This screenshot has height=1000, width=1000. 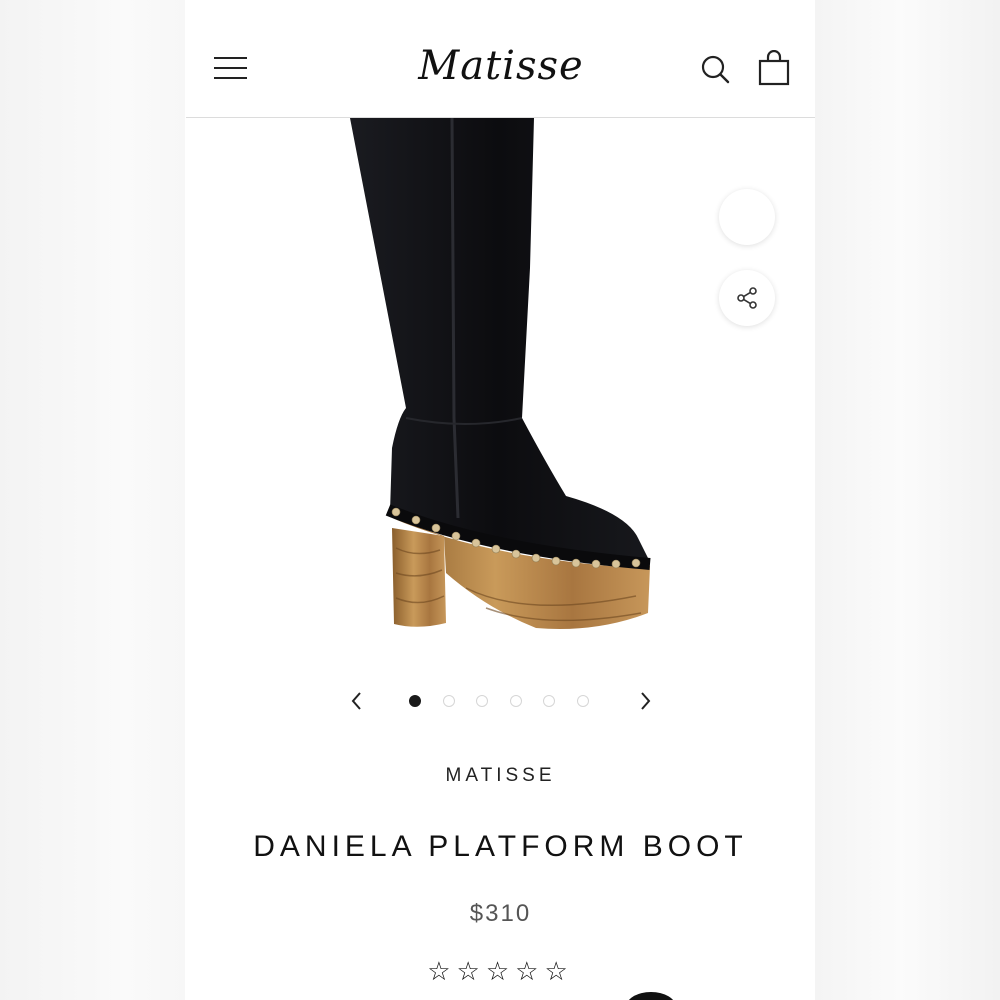 What do you see at coordinates (501, 66) in the screenshot?
I see `brand-logo: Matisse` at bounding box center [501, 66].